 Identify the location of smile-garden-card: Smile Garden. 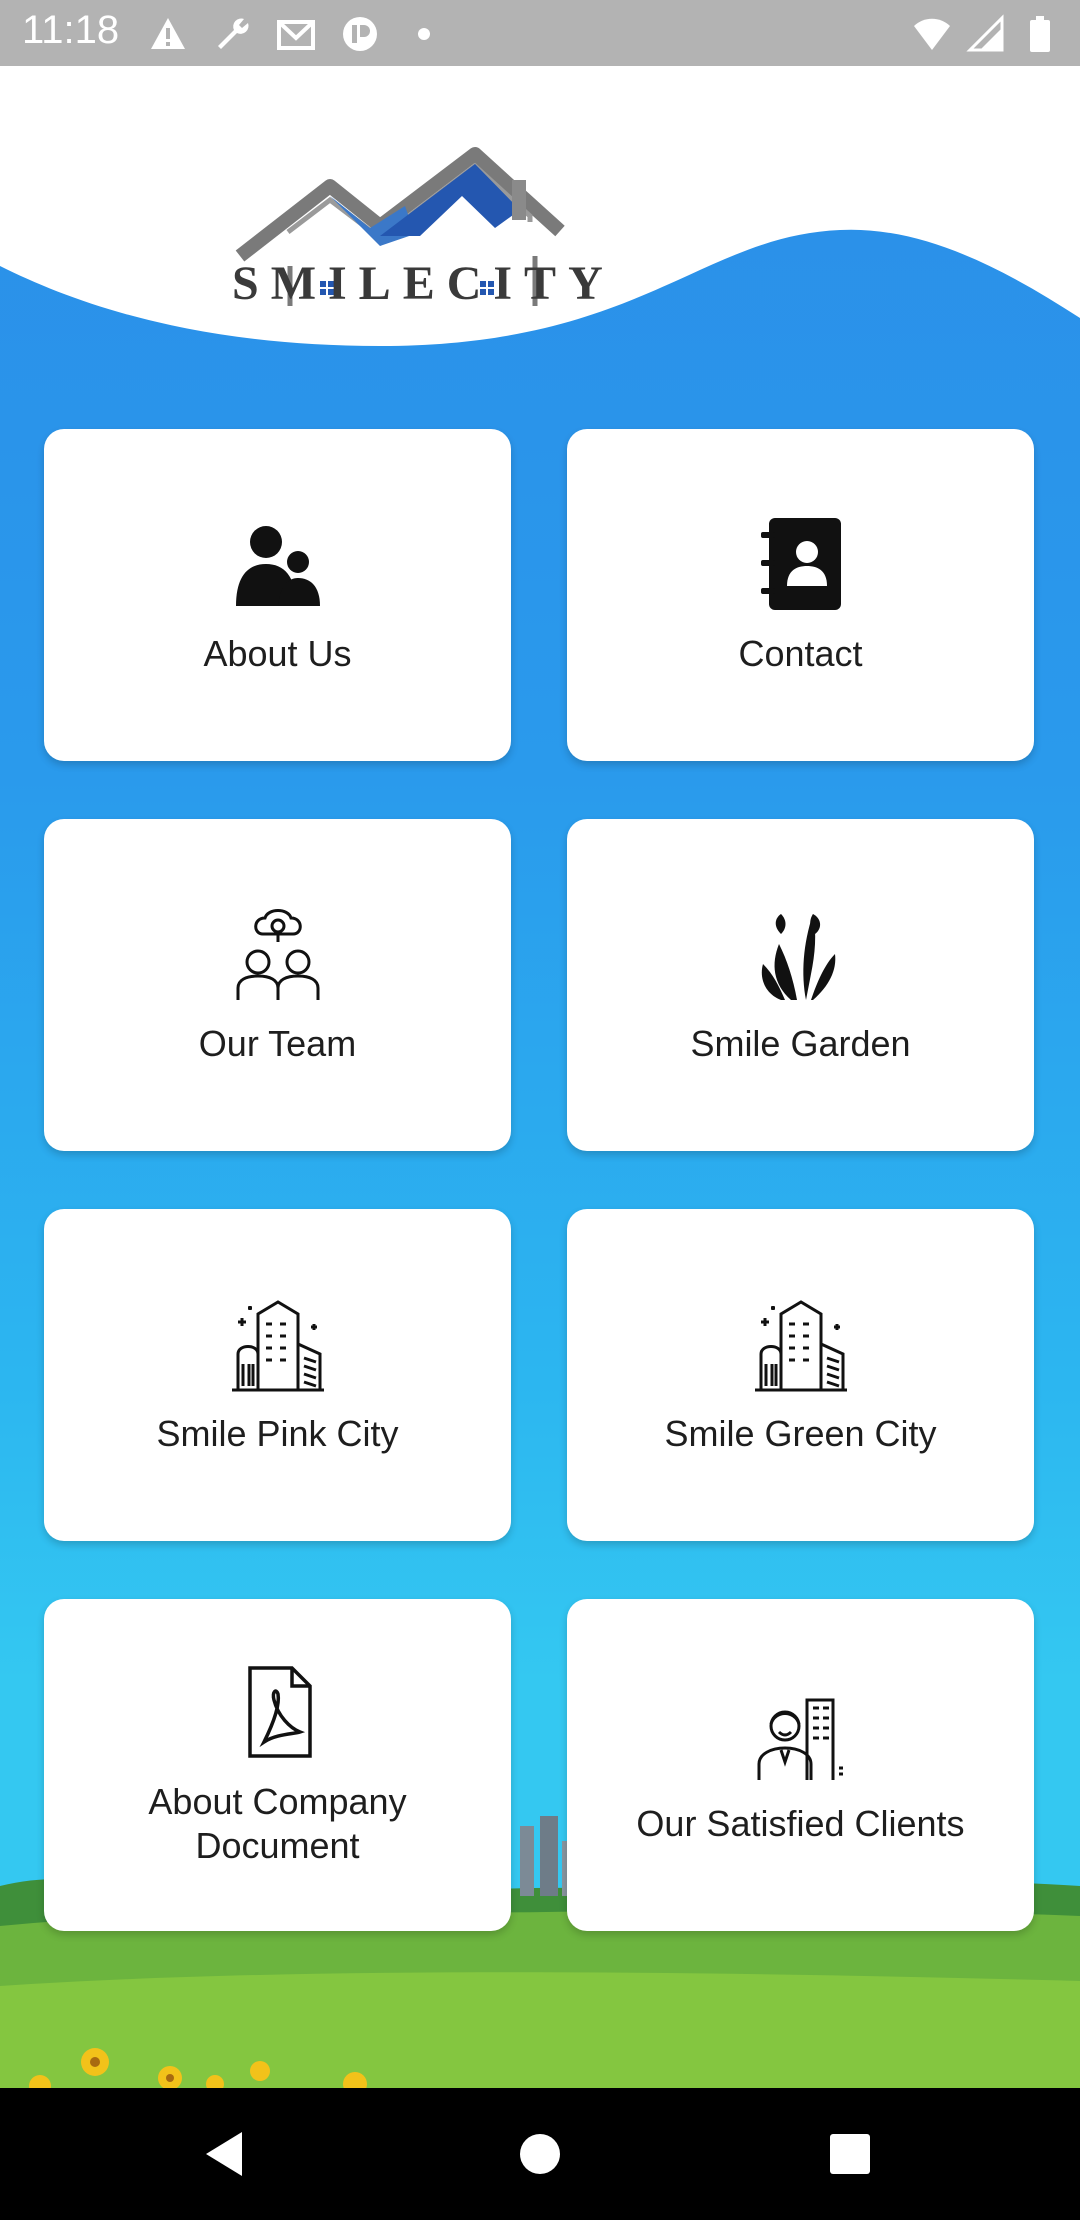
(800, 985).